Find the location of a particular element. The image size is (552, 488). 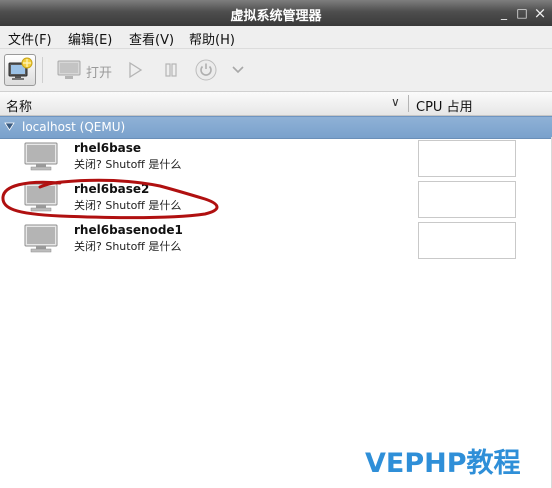

watermark: VEPHP教程 is located at coordinates (443, 463).